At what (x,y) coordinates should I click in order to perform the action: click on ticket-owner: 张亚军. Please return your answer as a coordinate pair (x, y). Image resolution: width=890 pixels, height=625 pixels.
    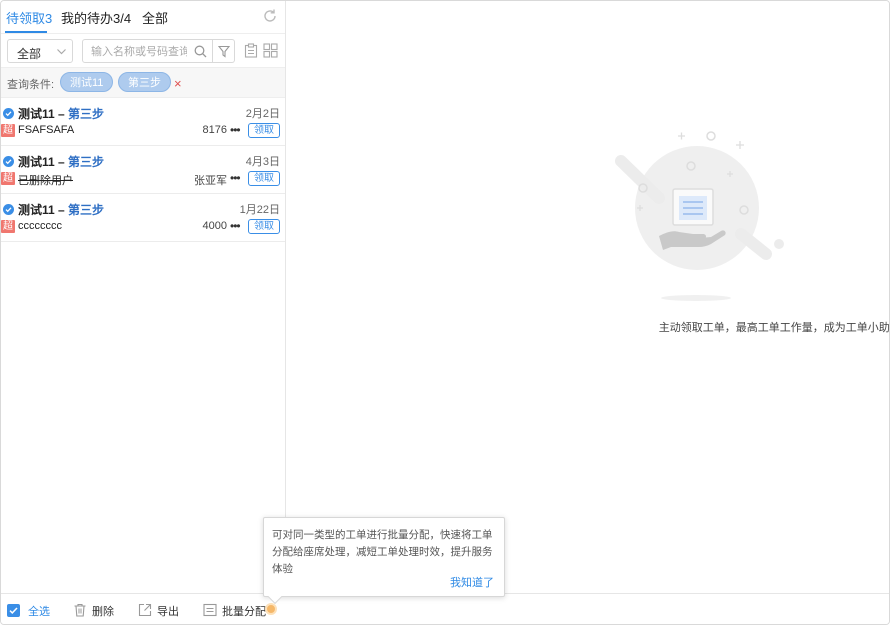
    Looking at the image, I should click on (210, 181).